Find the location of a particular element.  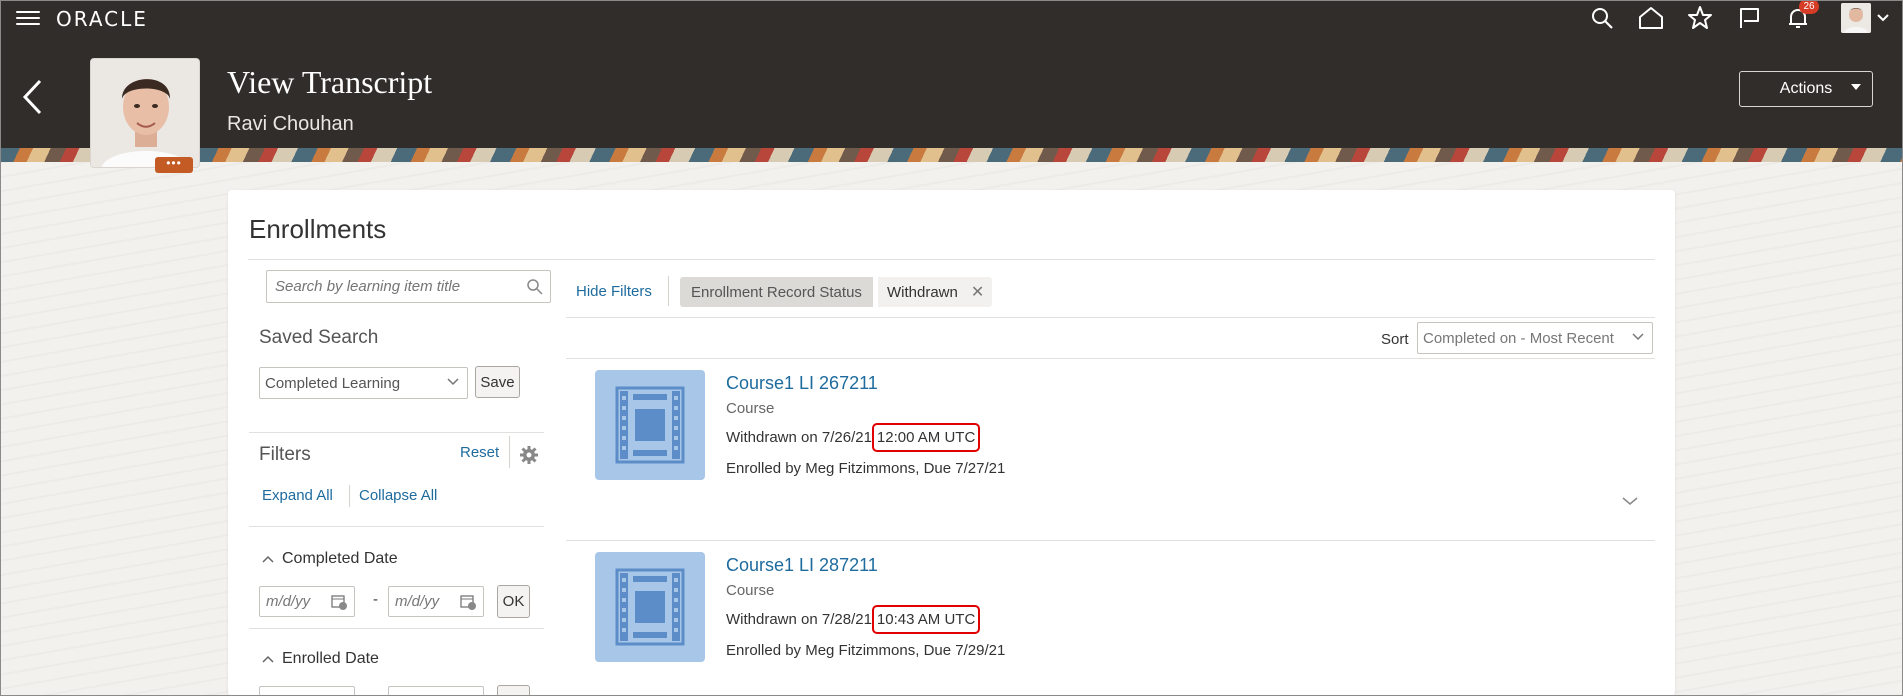

separator is located at coordinates (668, 291).